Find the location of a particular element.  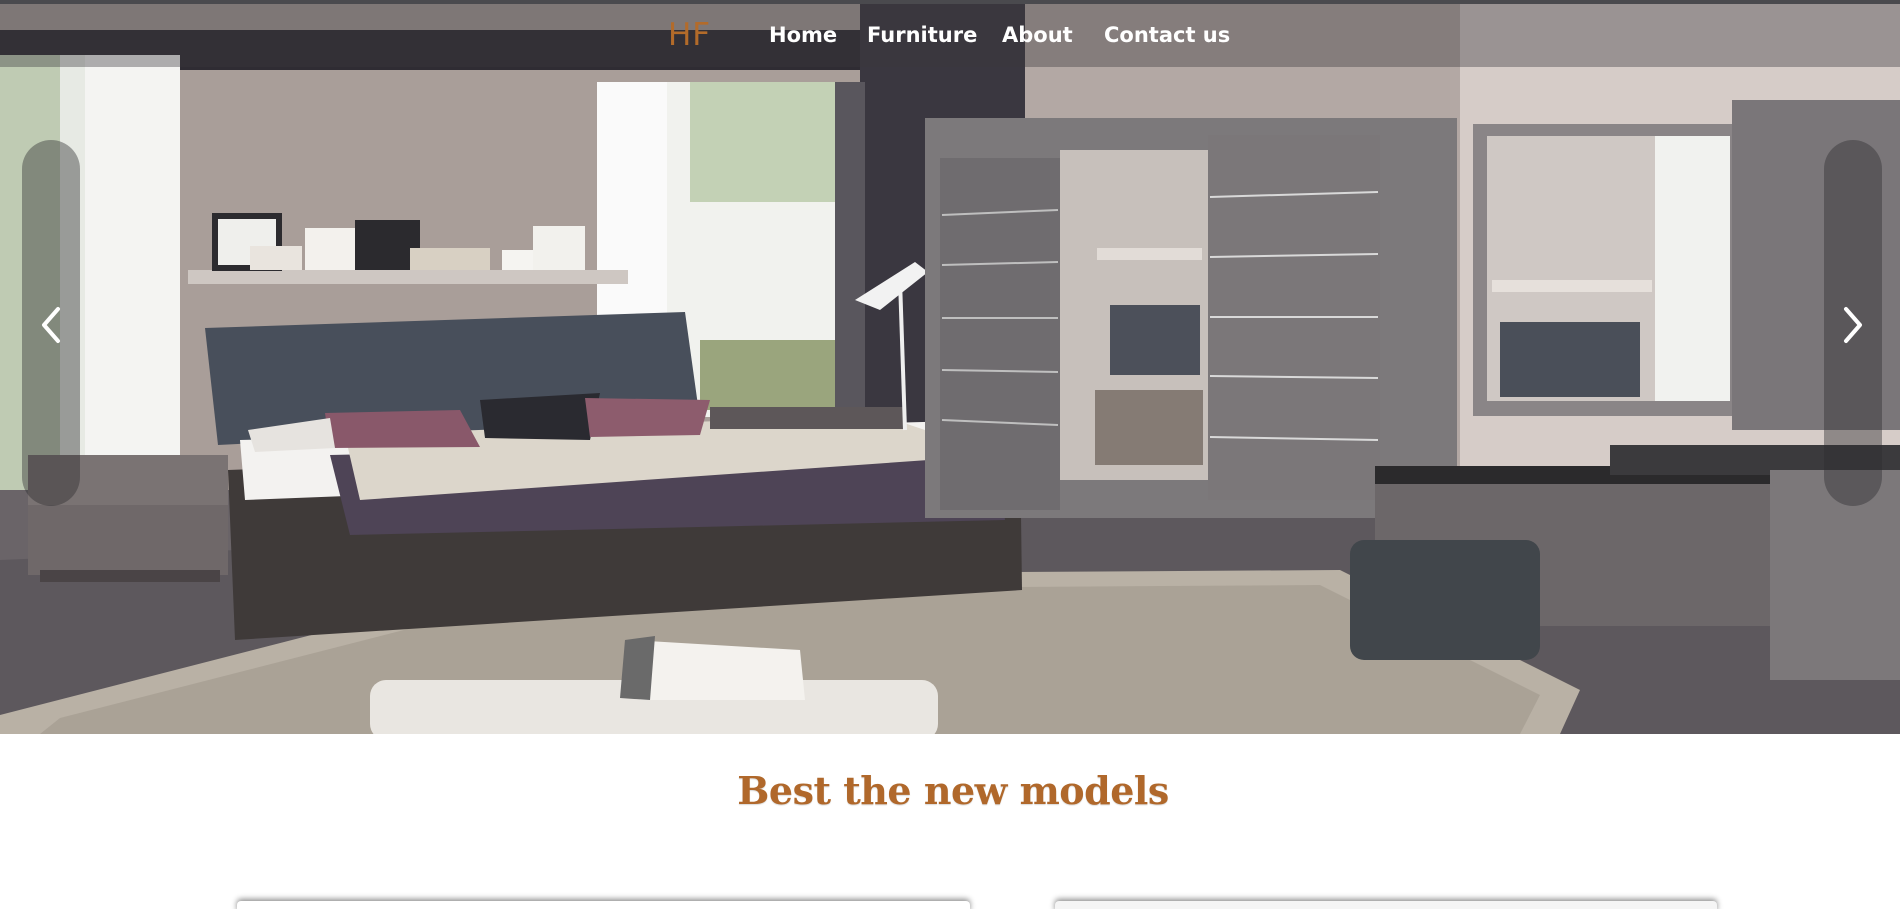

nav-about-link: About is located at coordinates (1037, 35).